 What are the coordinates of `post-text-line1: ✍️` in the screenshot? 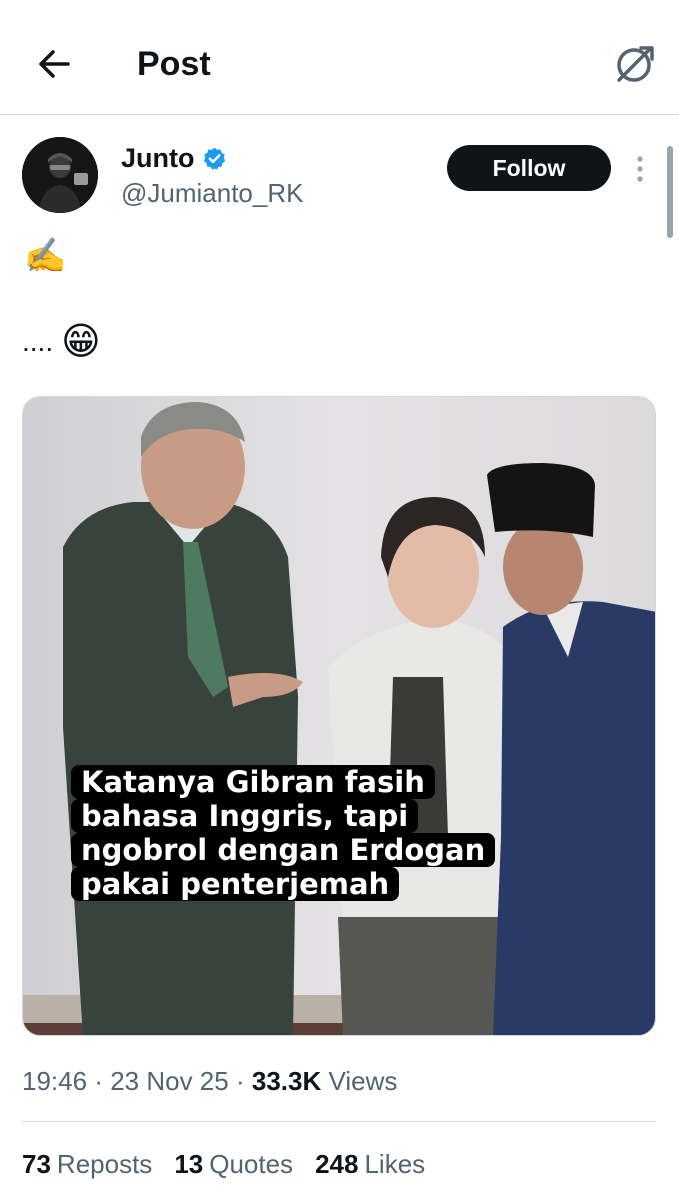 It's located at (45, 256).